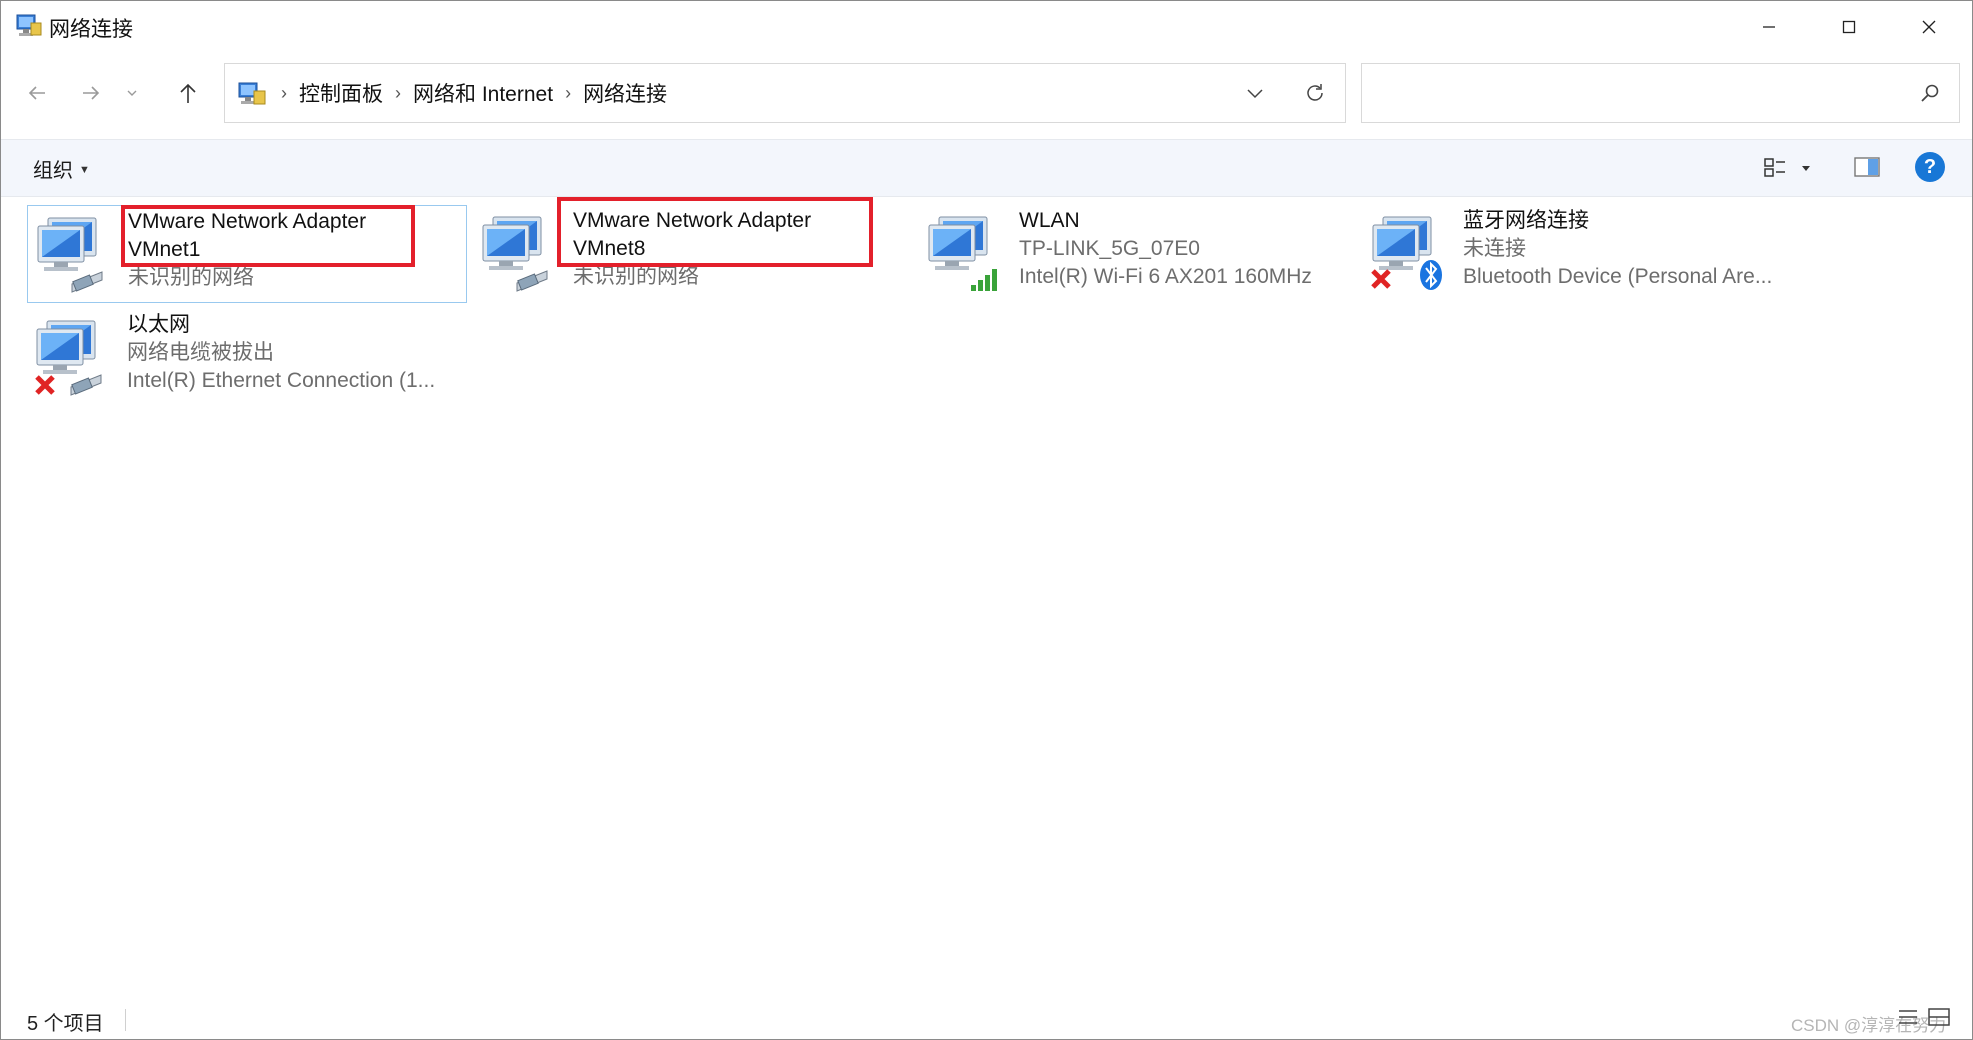  What do you see at coordinates (1109, 248) in the screenshot?
I see `connection-network: TP-LINK_5G_07E0` at bounding box center [1109, 248].